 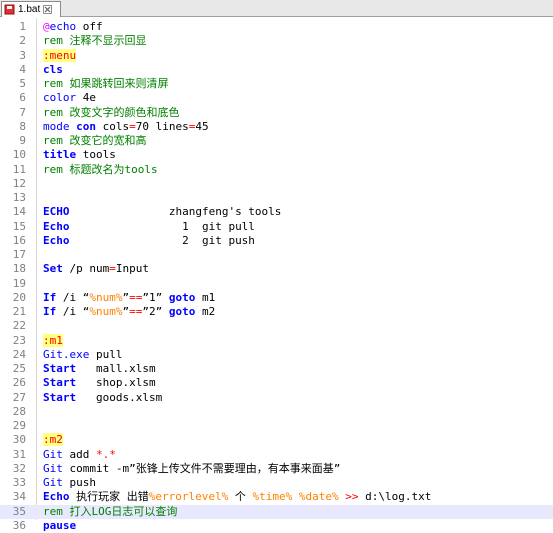 What do you see at coordinates (352, 497) in the screenshot?
I see `code-token: >>` at bounding box center [352, 497].